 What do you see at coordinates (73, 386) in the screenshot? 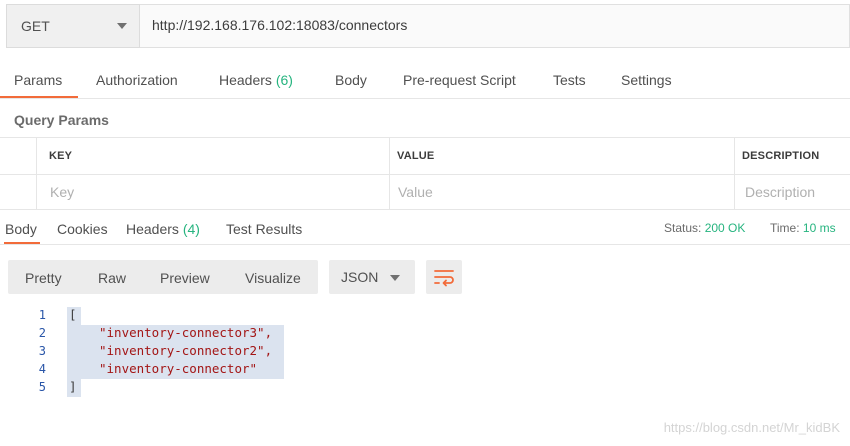
I see `code-line: ]` at bounding box center [73, 386].